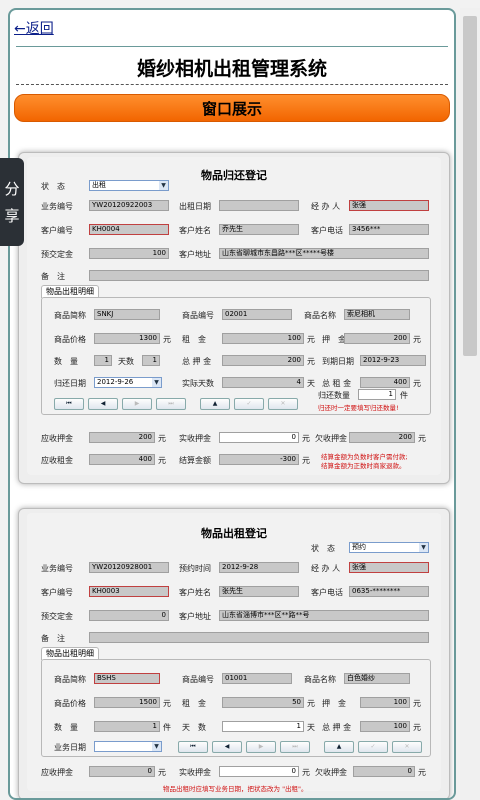 This screenshot has height=800, width=480. I want to click on rent-label: 租 金, so click(194, 703).